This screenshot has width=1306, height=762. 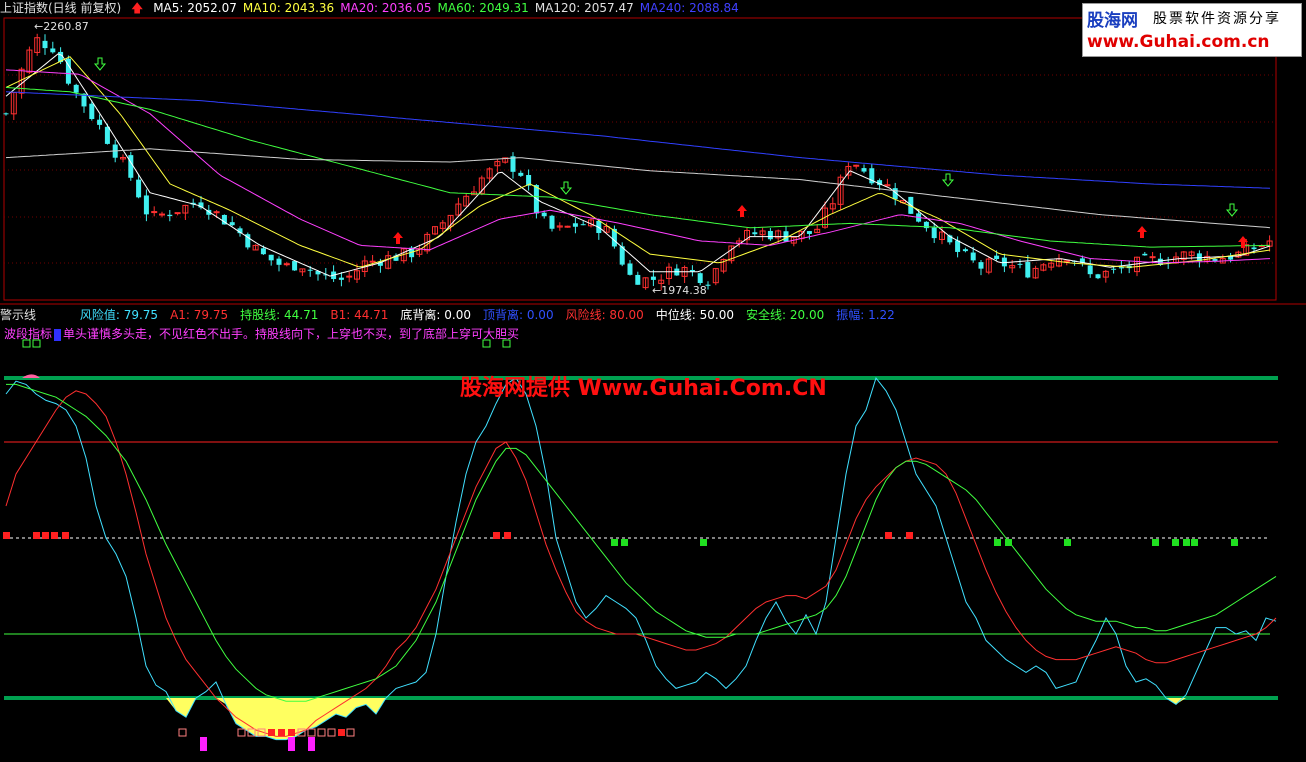 What do you see at coordinates (689, 8) in the screenshot?
I see `ma-label-5: MA240: 2088.84` at bounding box center [689, 8].